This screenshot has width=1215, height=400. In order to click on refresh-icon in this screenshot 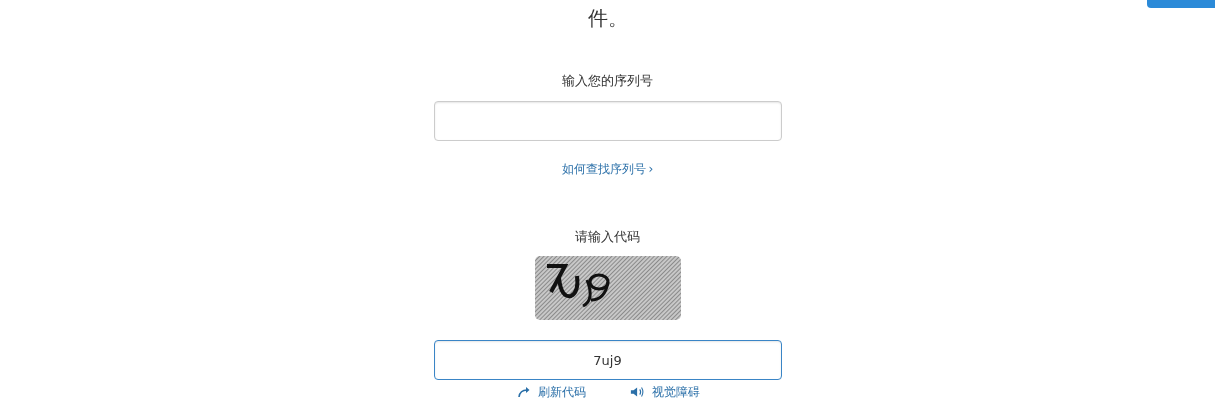, I will do `click(523, 392)`.